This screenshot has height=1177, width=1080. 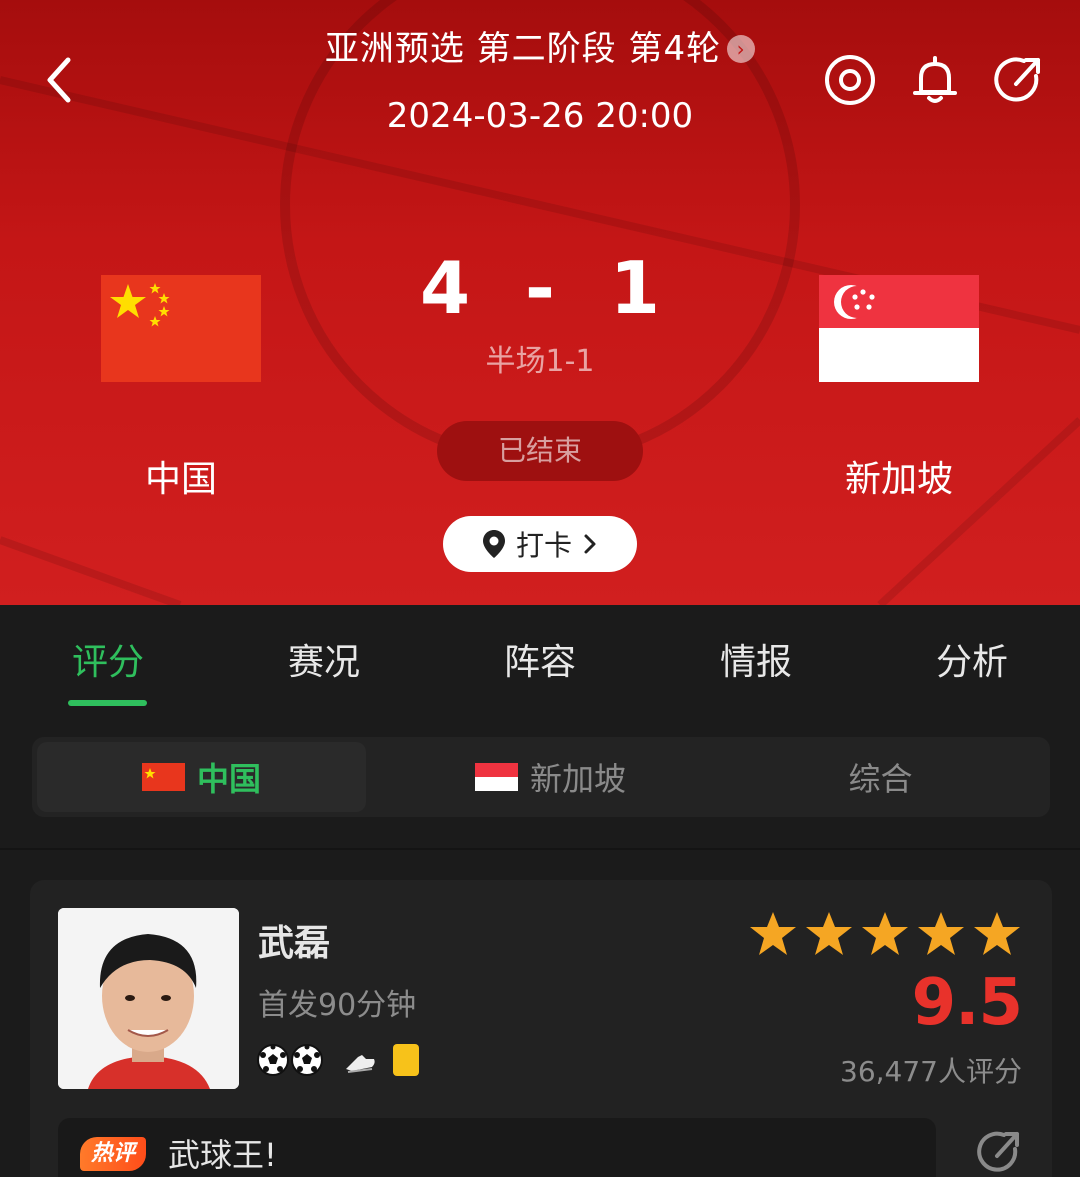 What do you see at coordinates (577, 779) in the screenshot?
I see `filter-away-label: 新加坡` at bounding box center [577, 779].